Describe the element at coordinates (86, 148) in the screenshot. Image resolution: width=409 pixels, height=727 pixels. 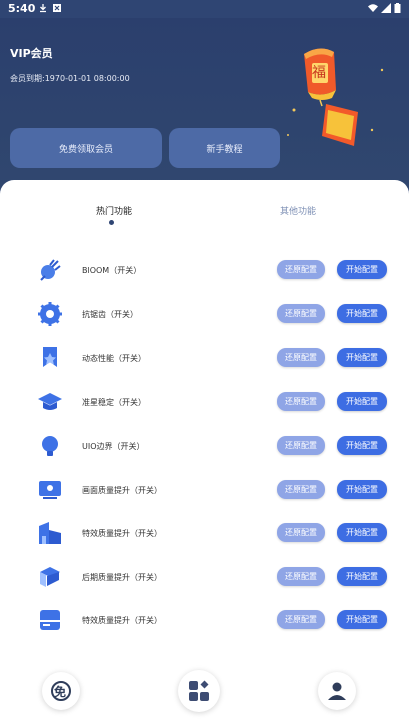
I see `free-vip-button: 免费领取会员` at that location.